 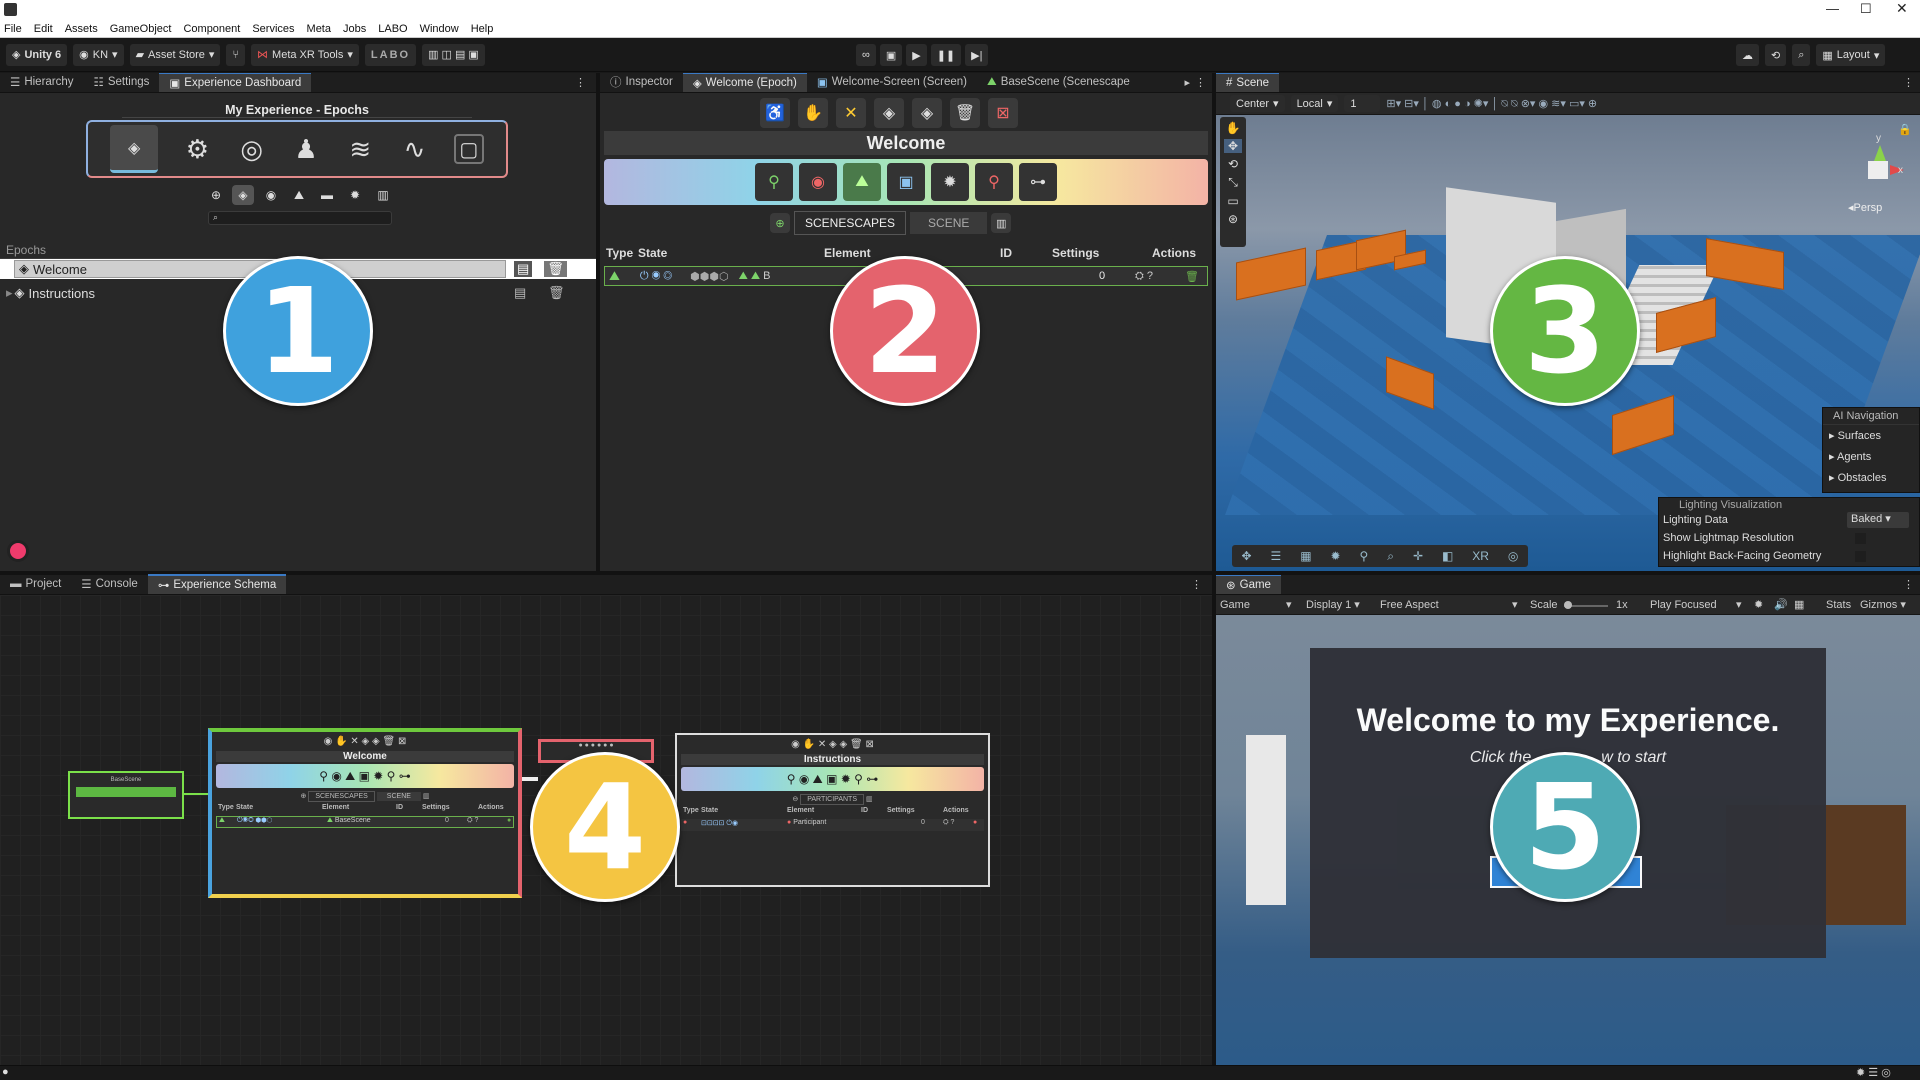 What do you see at coordinates (141, 29) in the screenshot?
I see `menu-gameobject: GameObject` at bounding box center [141, 29].